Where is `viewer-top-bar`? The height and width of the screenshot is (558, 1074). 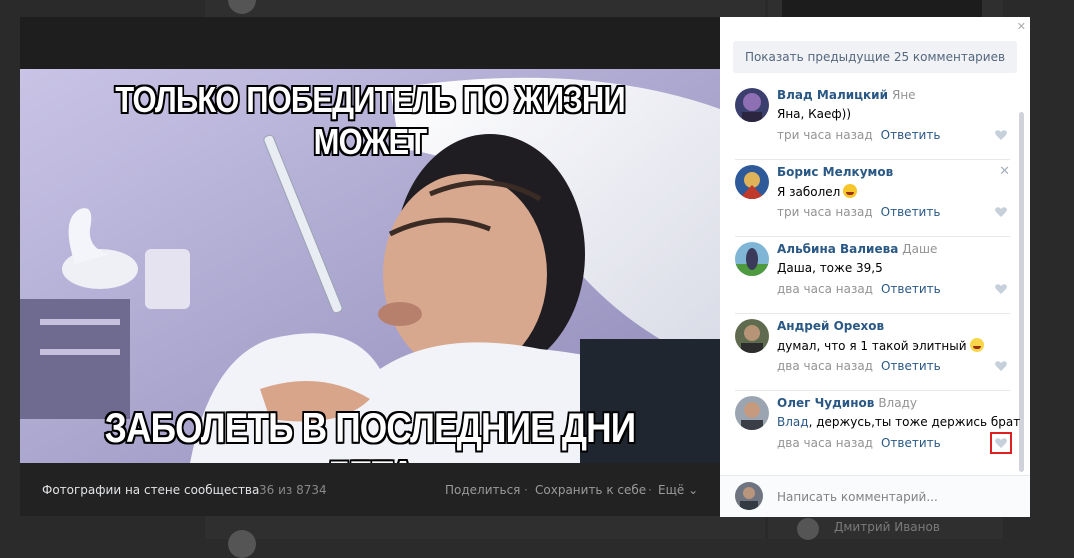 viewer-top-bar is located at coordinates (370, 43).